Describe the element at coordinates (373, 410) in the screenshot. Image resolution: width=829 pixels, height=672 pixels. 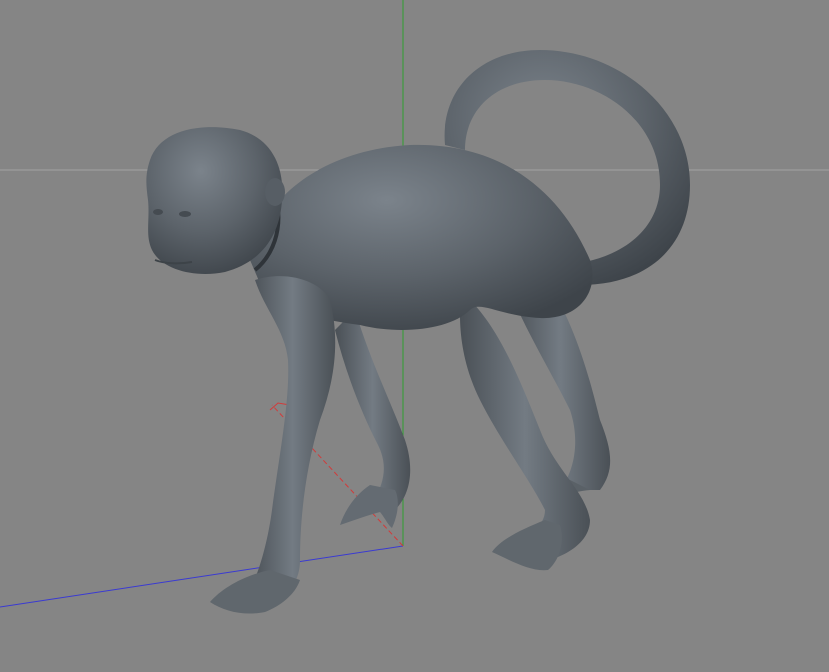
I see `monkey-arm-back` at that location.